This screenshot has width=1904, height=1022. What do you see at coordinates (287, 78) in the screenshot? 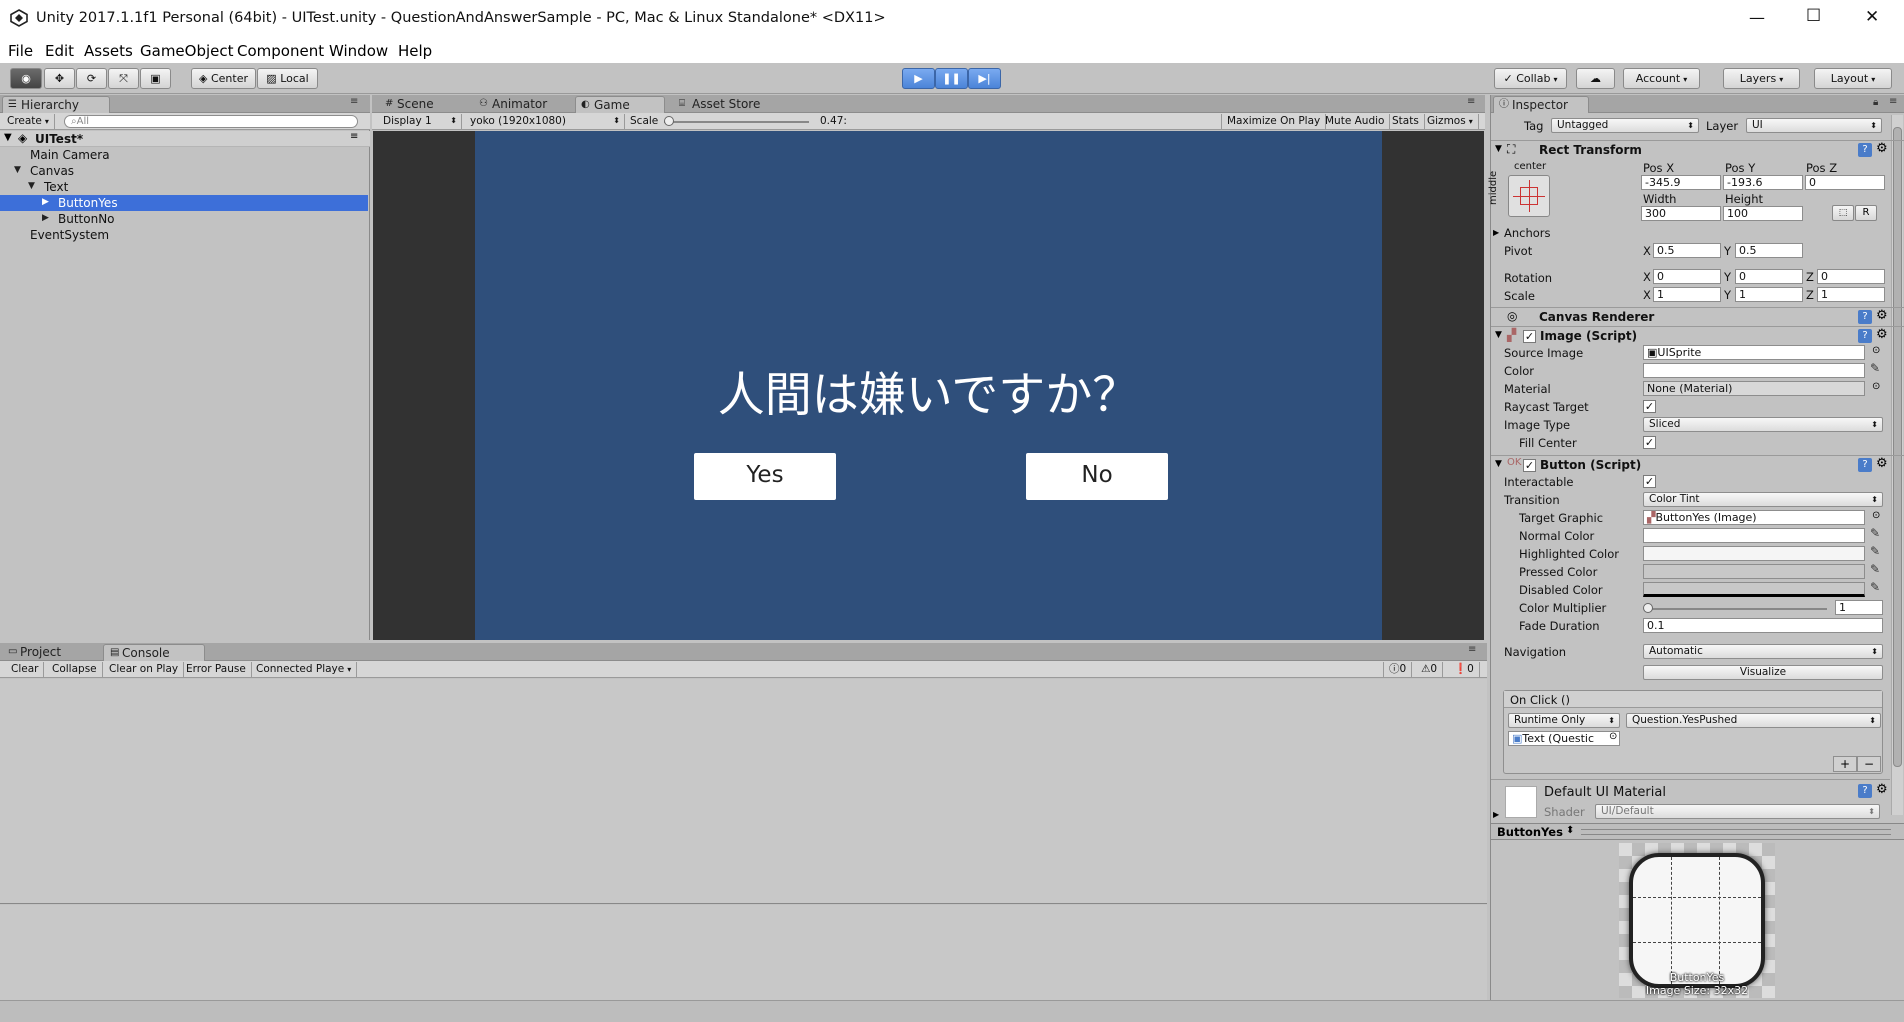
I see `pivot-local-button: ▨ Local` at bounding box center [287, 78].